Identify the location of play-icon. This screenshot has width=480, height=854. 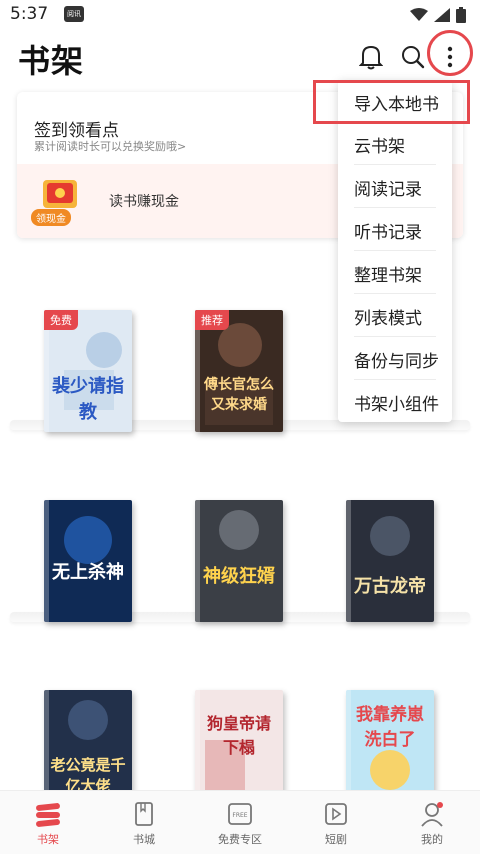
(336, 814).